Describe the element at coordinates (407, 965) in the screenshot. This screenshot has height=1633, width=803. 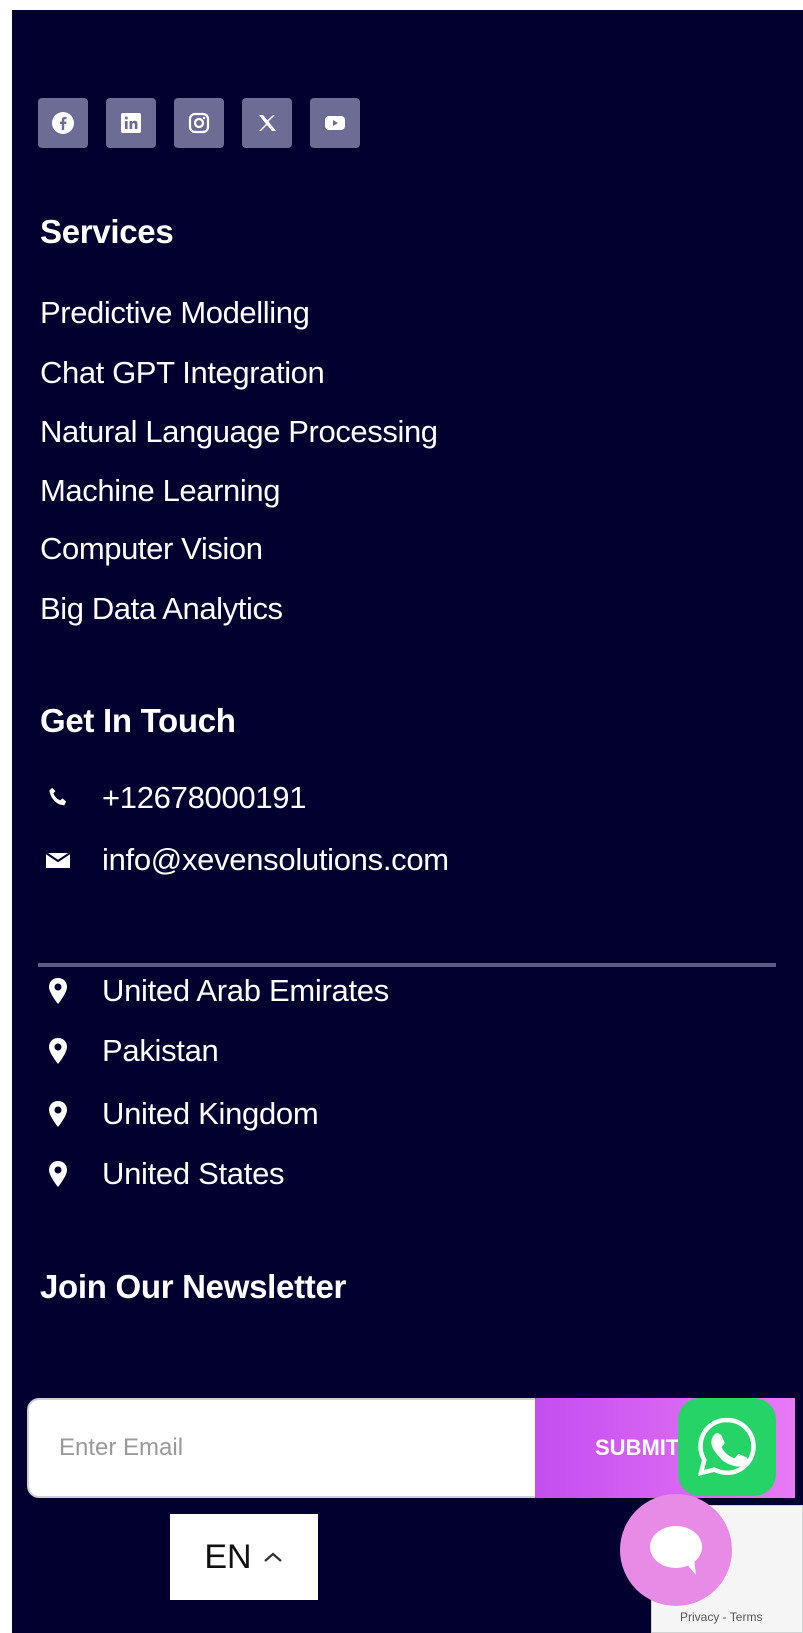
I see `divider` at that location.